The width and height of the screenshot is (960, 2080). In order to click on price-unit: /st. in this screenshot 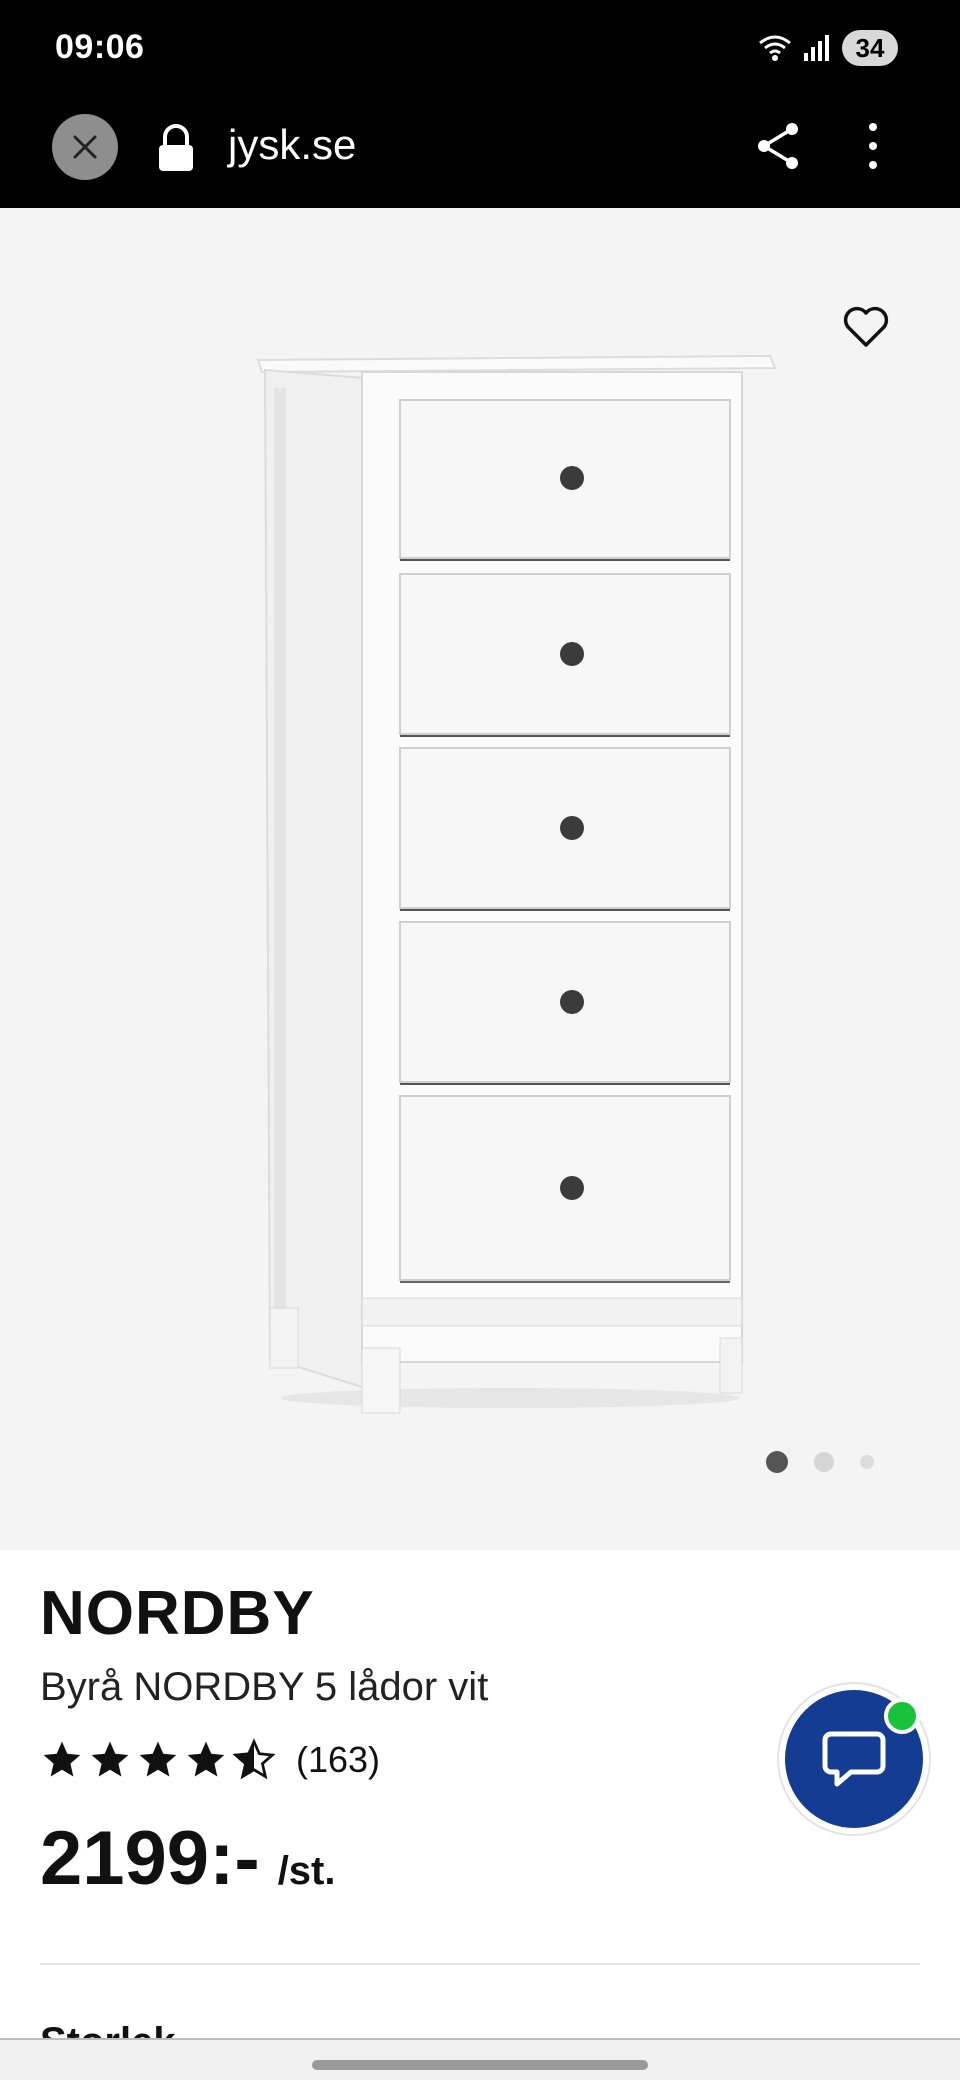, I will do `click(306, 1871)`.